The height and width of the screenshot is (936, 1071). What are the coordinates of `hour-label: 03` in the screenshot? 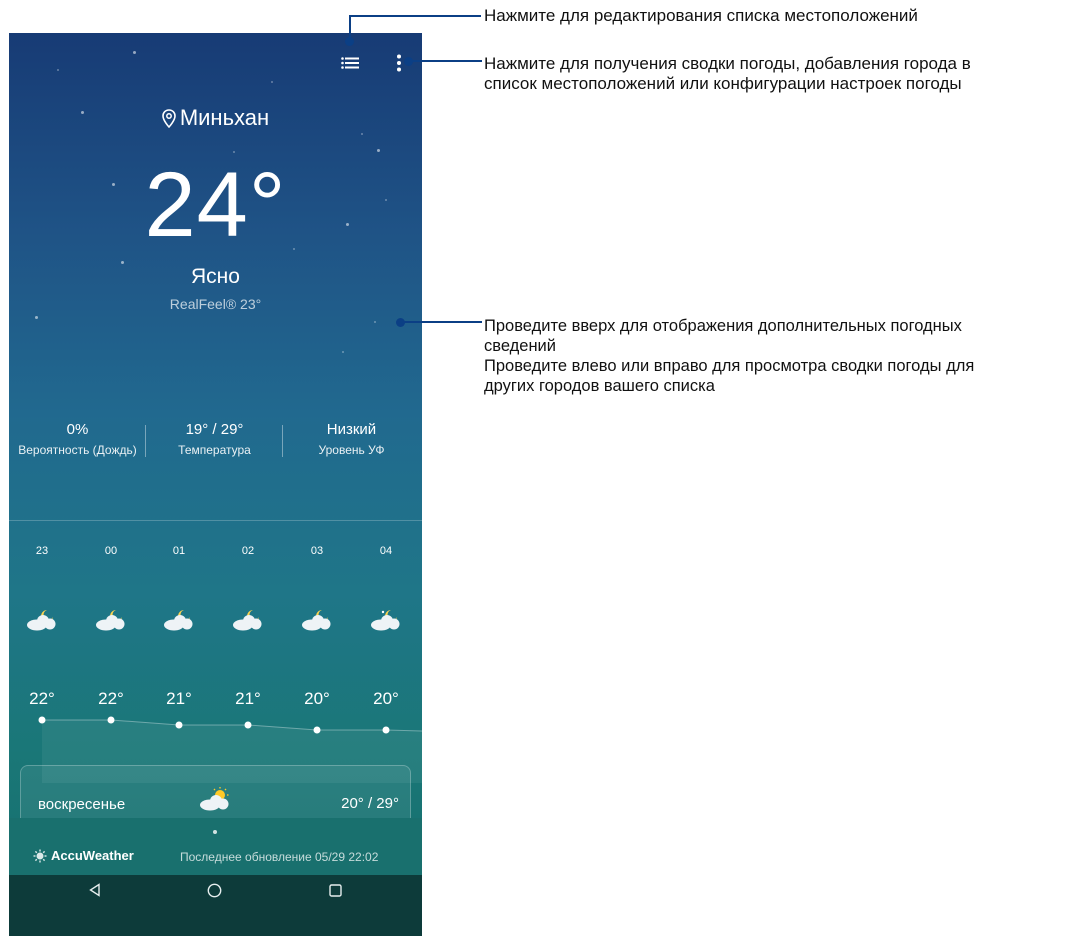 It's located at (317, 551).